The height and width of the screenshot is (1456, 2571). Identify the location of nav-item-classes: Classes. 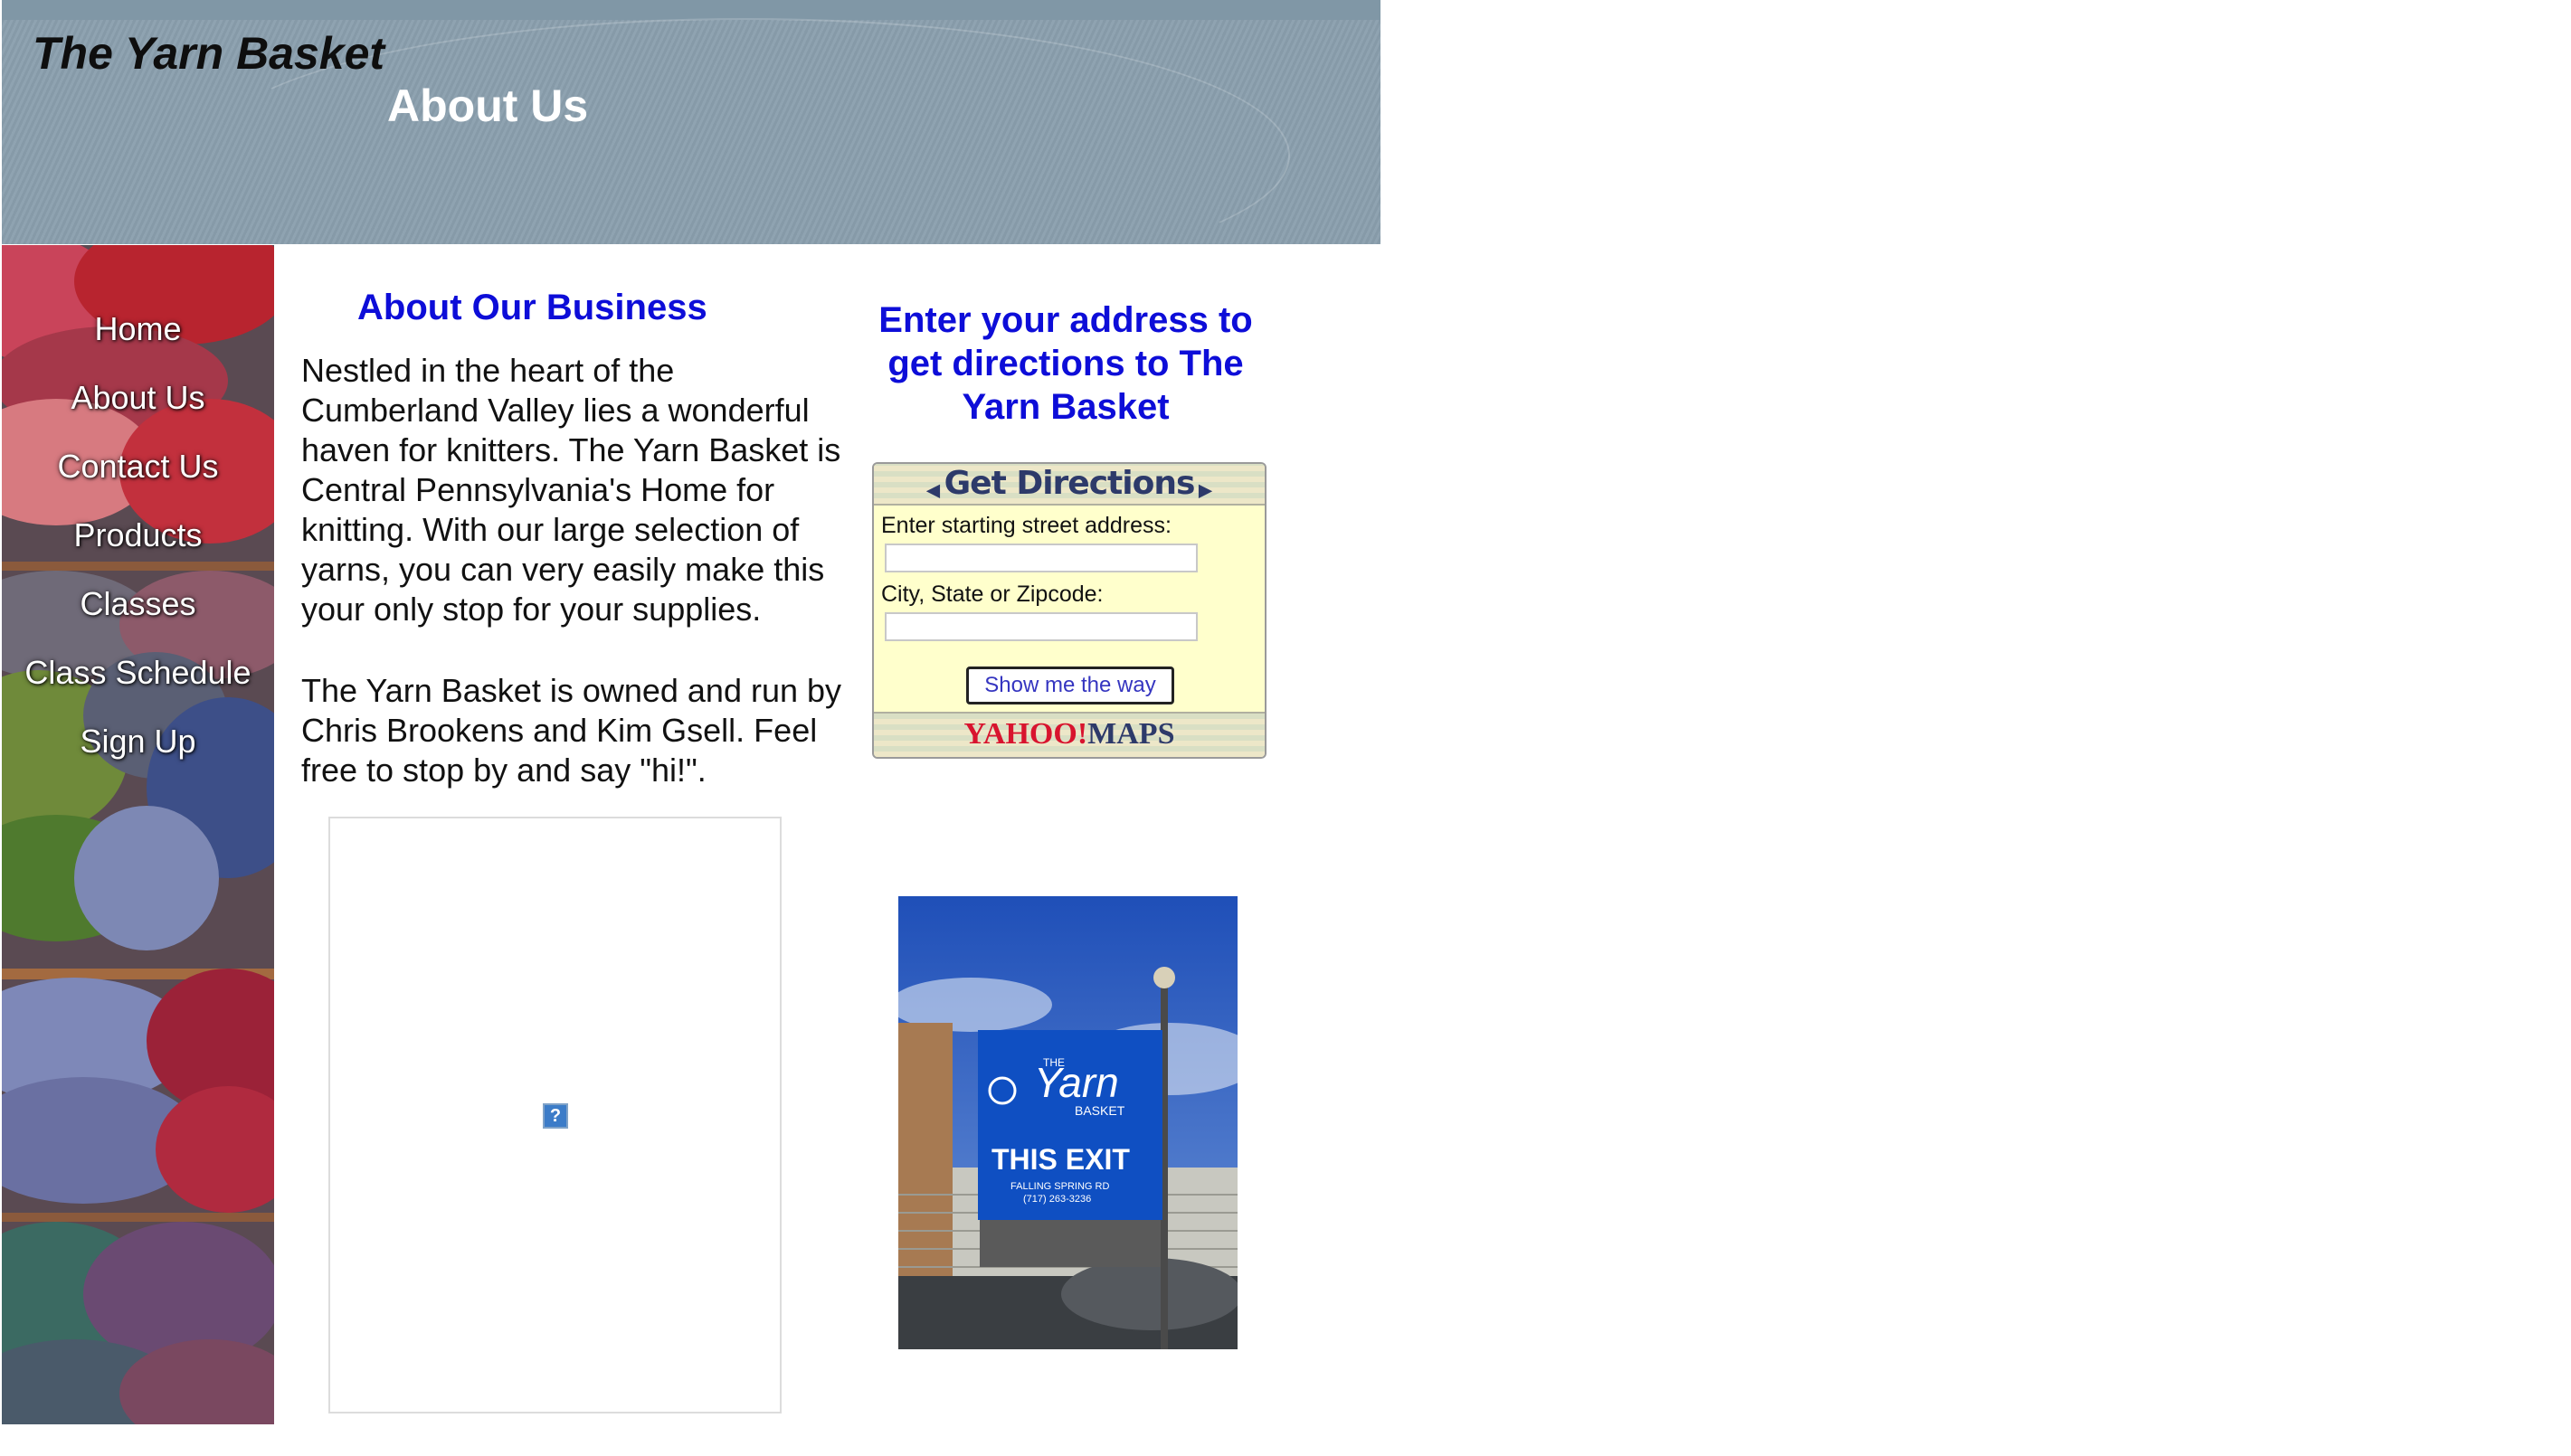
(138, 604).